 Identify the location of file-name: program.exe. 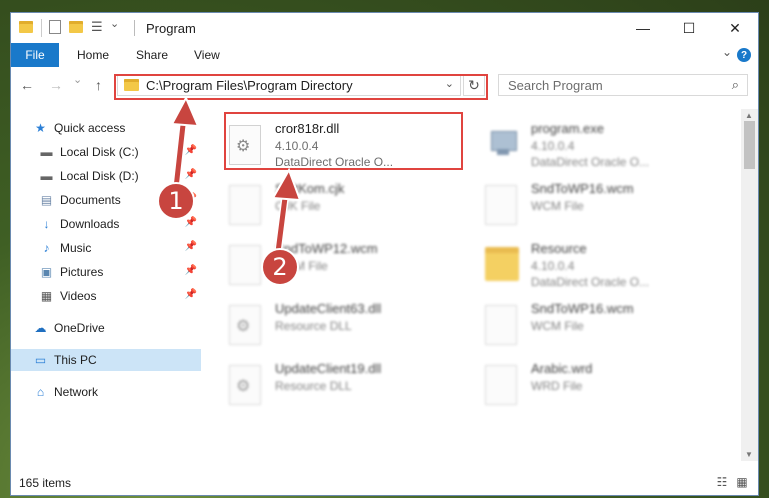
(567, 128).